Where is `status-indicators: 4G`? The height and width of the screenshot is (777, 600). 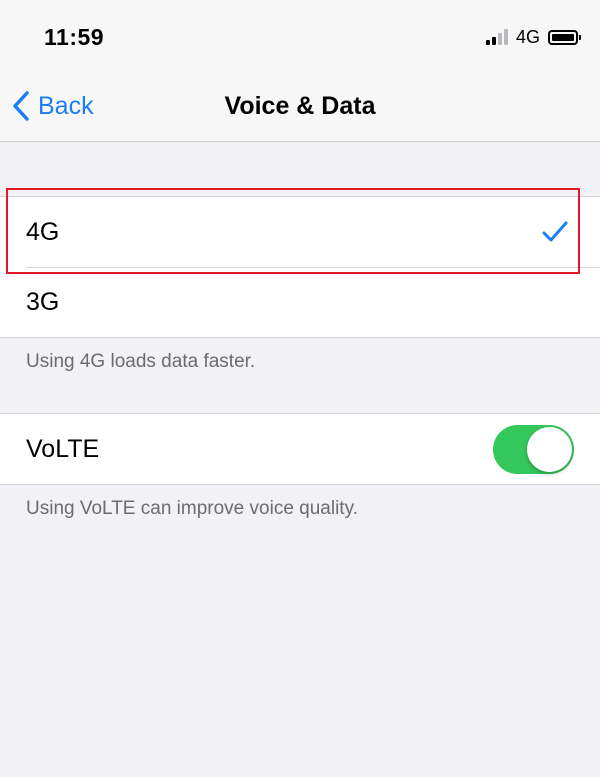 status-indicators: 4G is located at coordinates (533, 37).